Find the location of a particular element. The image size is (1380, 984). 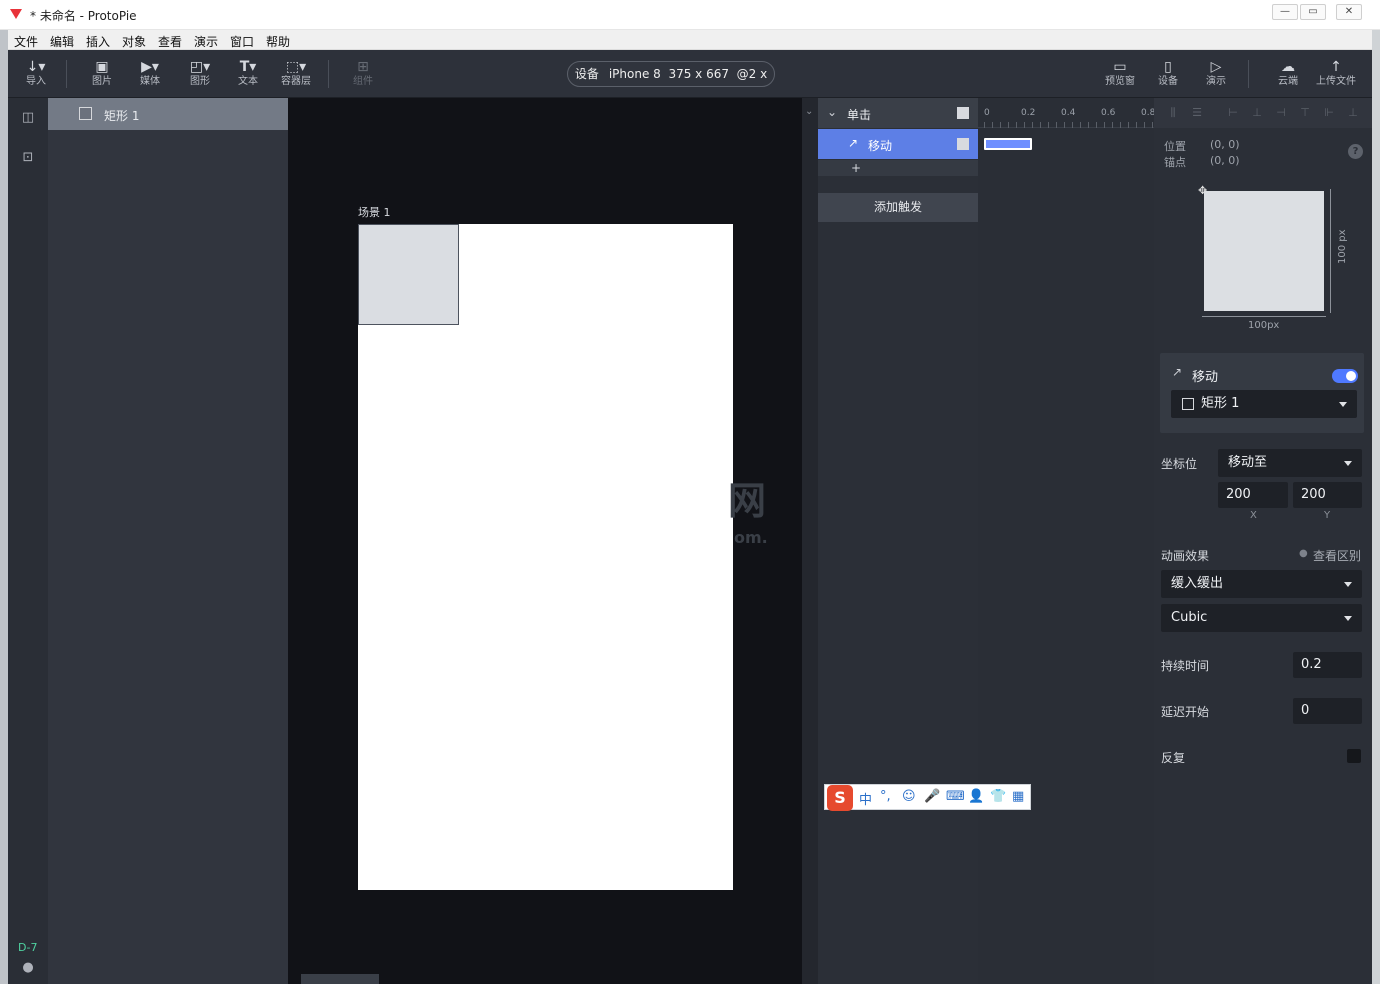

add-response-button: + is located at coordinates (856, 168).